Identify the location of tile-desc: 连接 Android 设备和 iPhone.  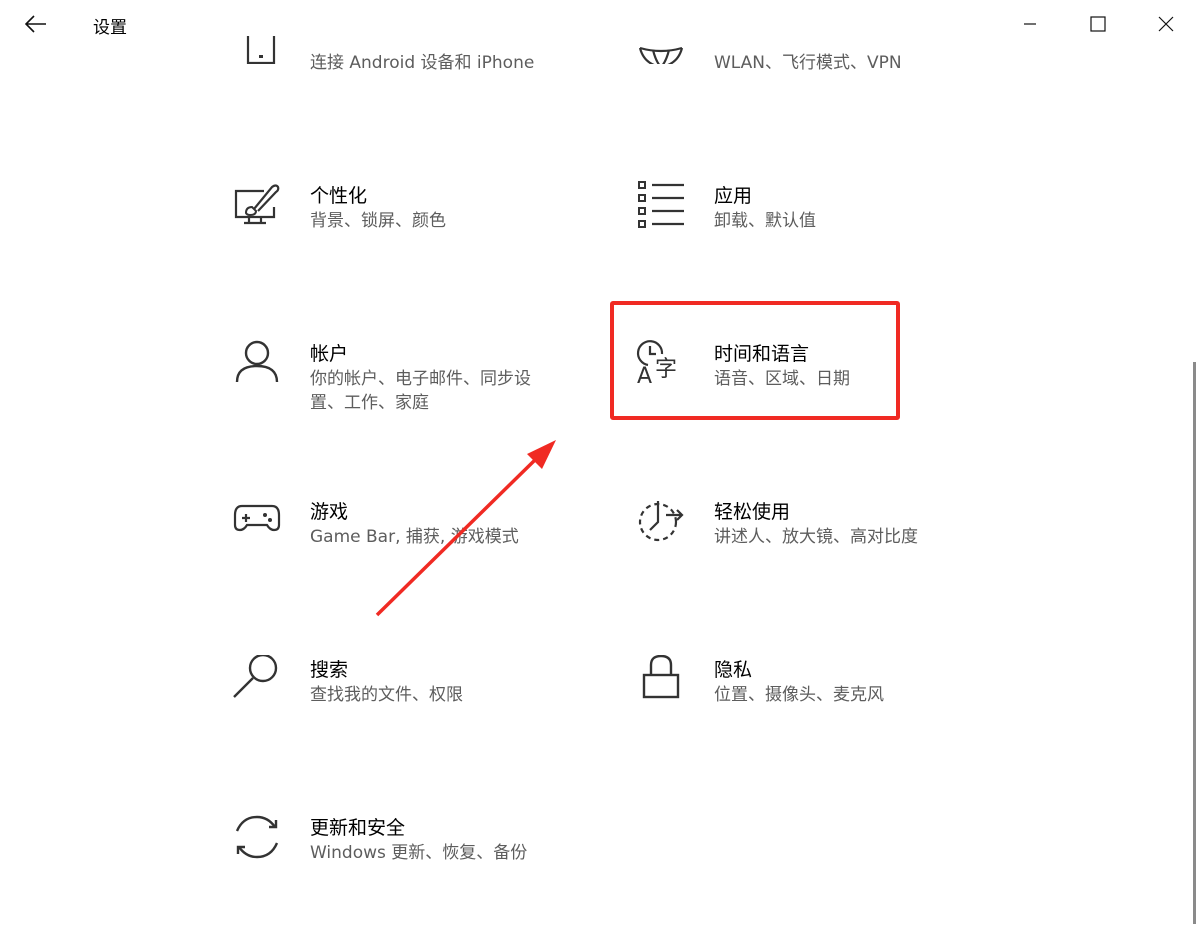
(422, 63).